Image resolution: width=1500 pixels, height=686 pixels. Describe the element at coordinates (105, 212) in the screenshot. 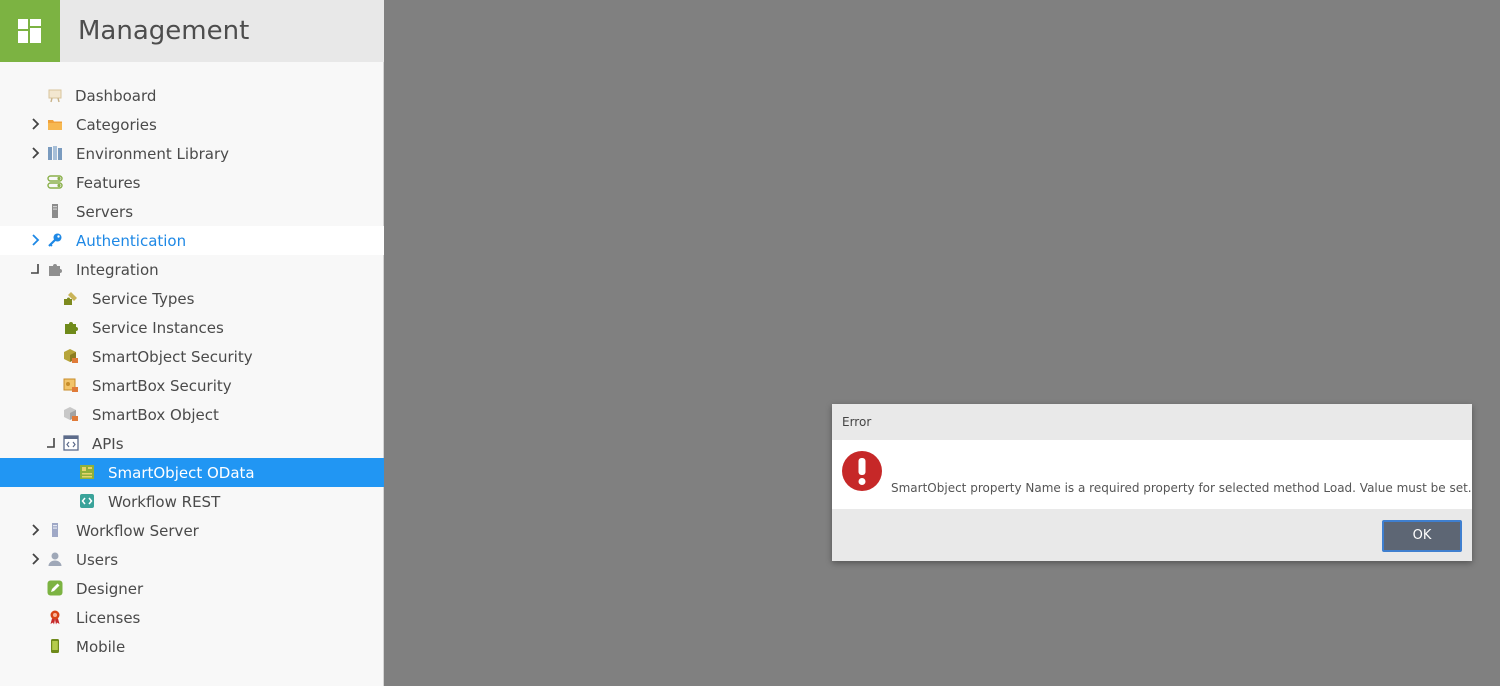

I see `tree-item-label: Servers` at that location.